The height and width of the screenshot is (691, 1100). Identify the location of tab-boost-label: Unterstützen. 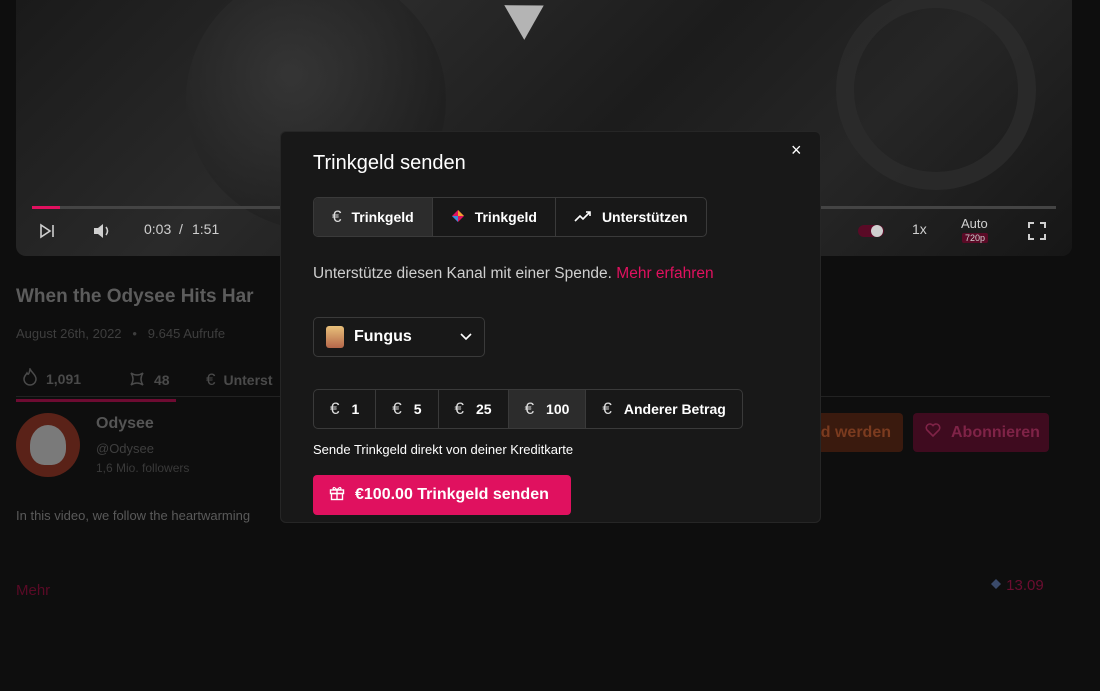
(644, 217).